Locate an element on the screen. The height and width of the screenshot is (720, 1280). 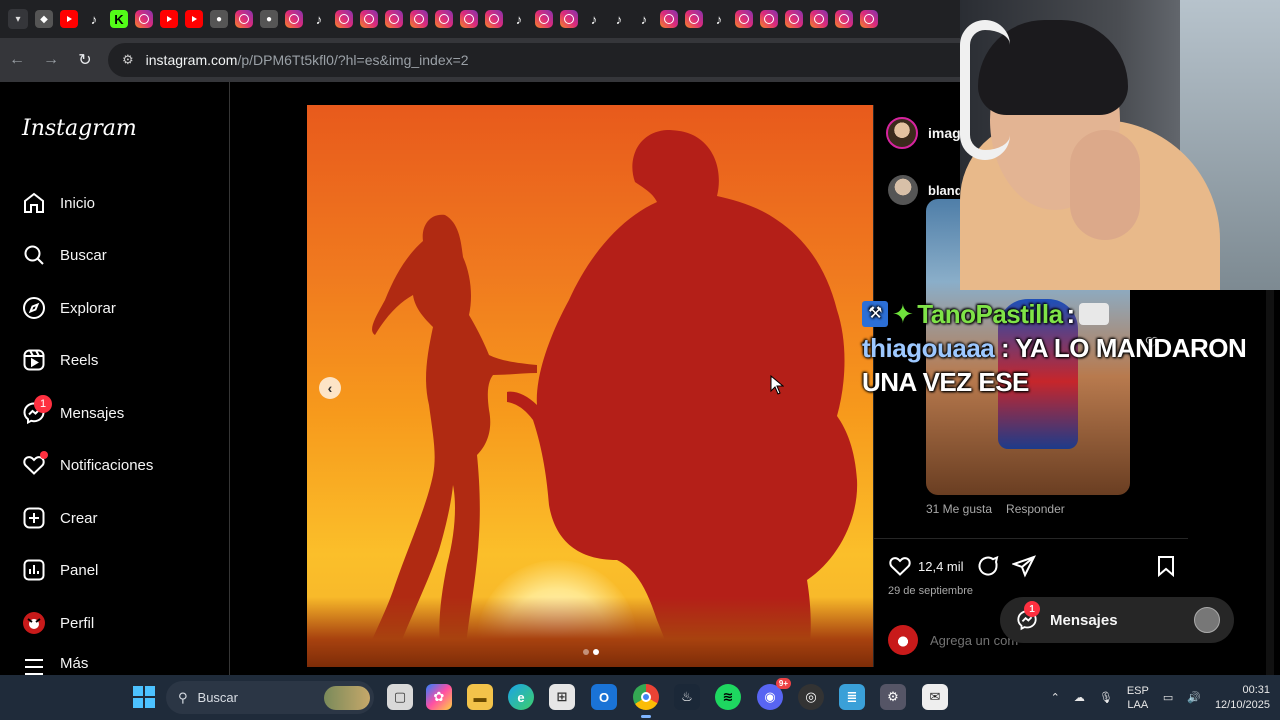
home-icon is located at coordinates (34, 203).